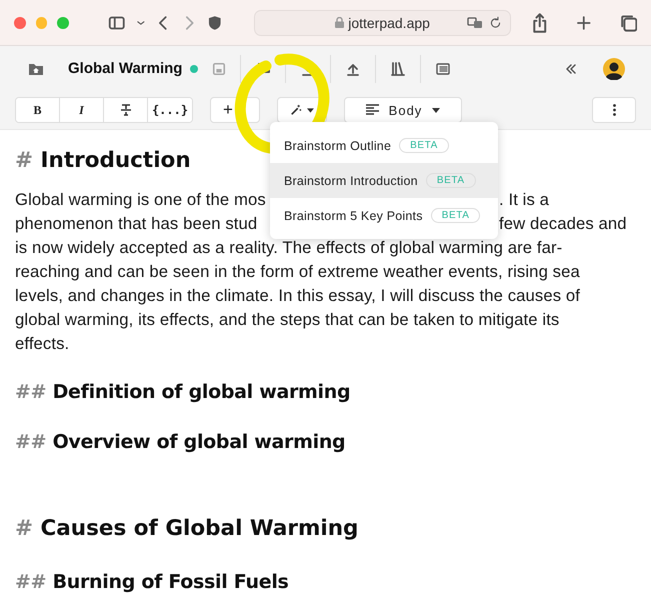 The image size is (651, 600). Describe the element at coordinates (125, 110) in the screenshot. I see `strikethrough-icon` at that location.